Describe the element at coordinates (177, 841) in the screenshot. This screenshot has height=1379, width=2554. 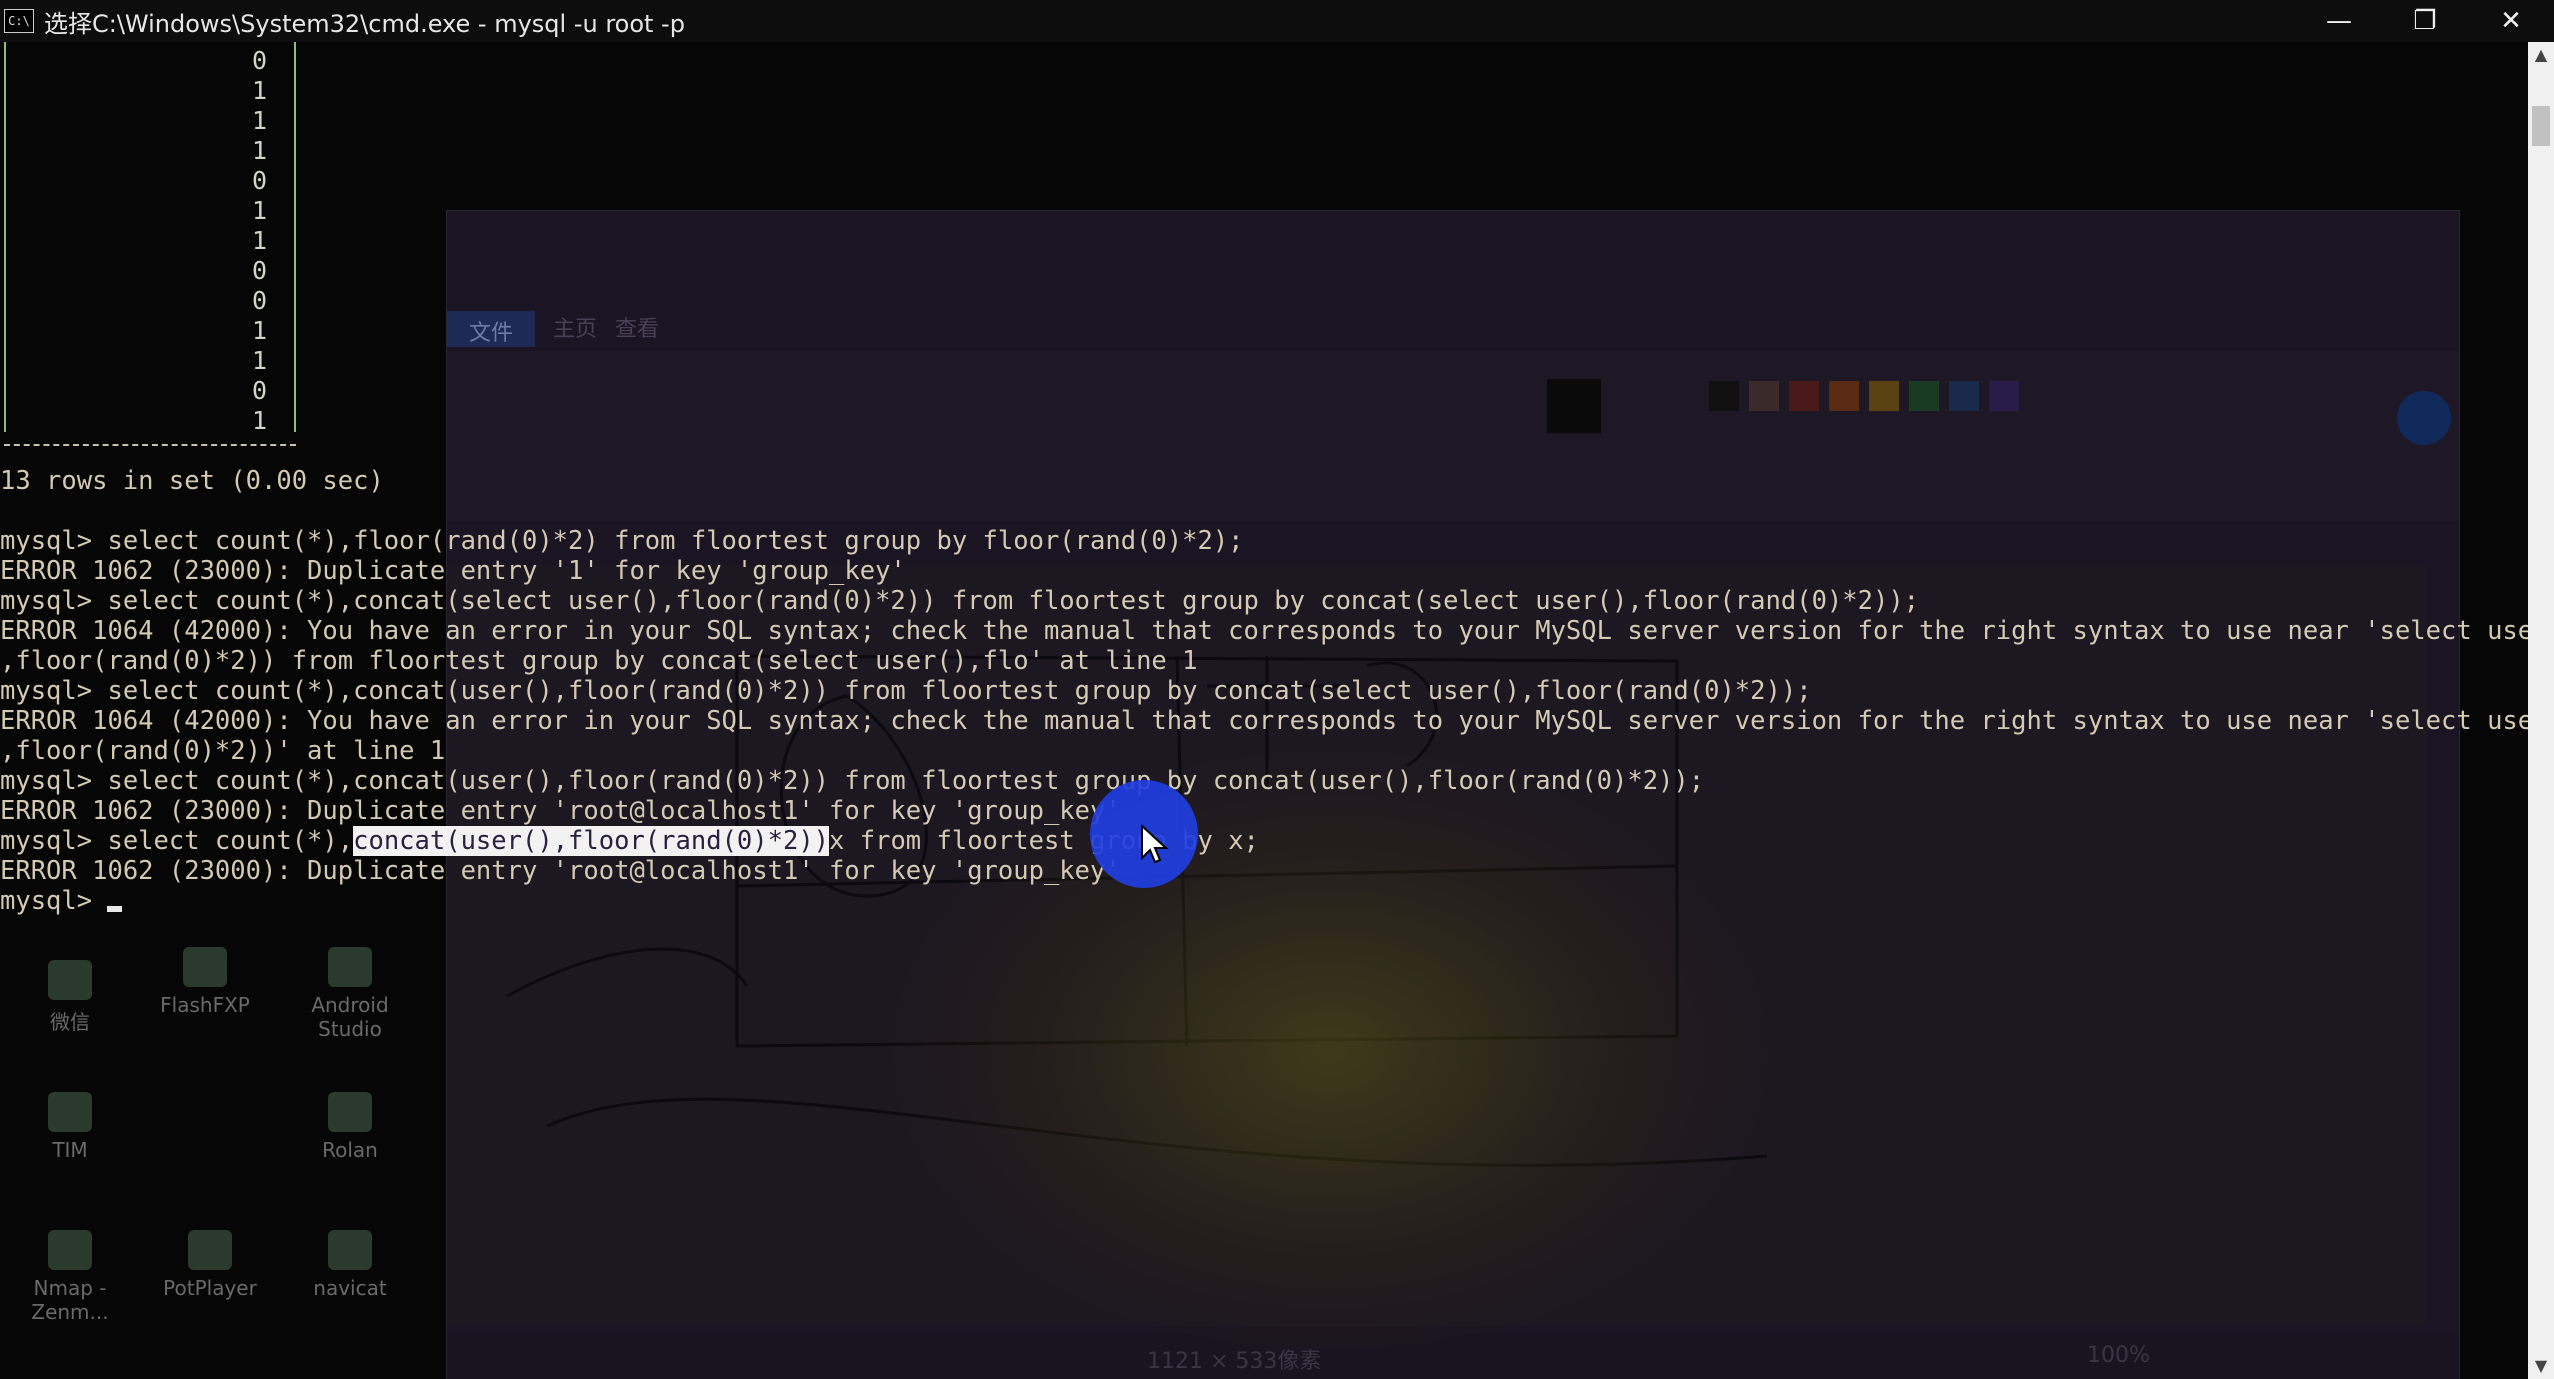
I see `last-command-prefix: mysql> select count(*),` at that location.